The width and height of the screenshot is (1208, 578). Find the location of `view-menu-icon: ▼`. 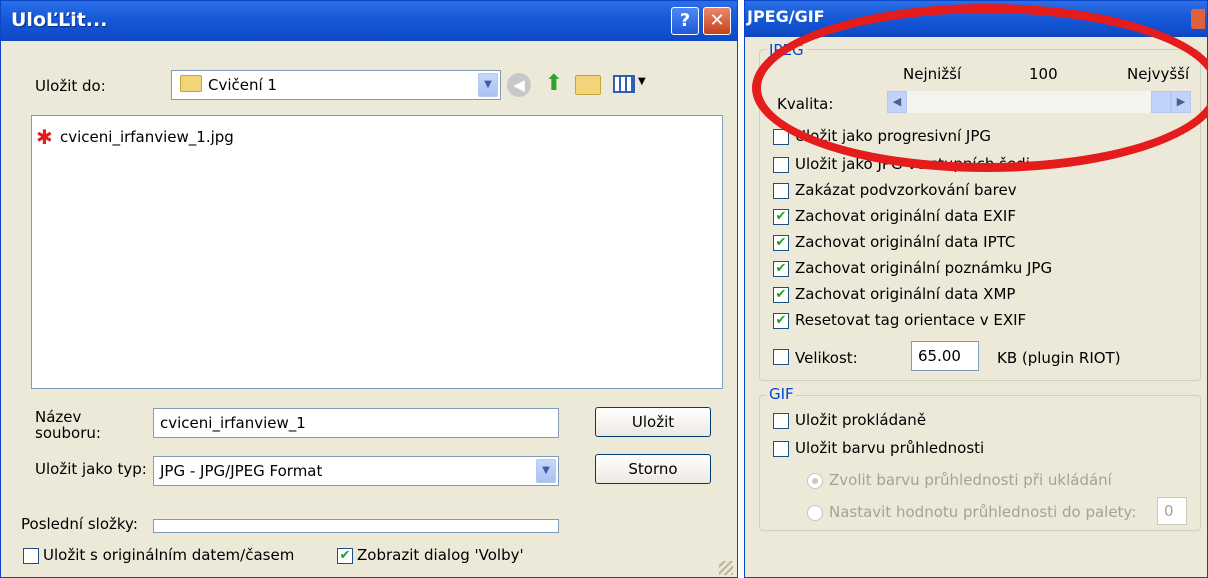

view-menu-icon: ▼ is located at coordinates (633, 85).